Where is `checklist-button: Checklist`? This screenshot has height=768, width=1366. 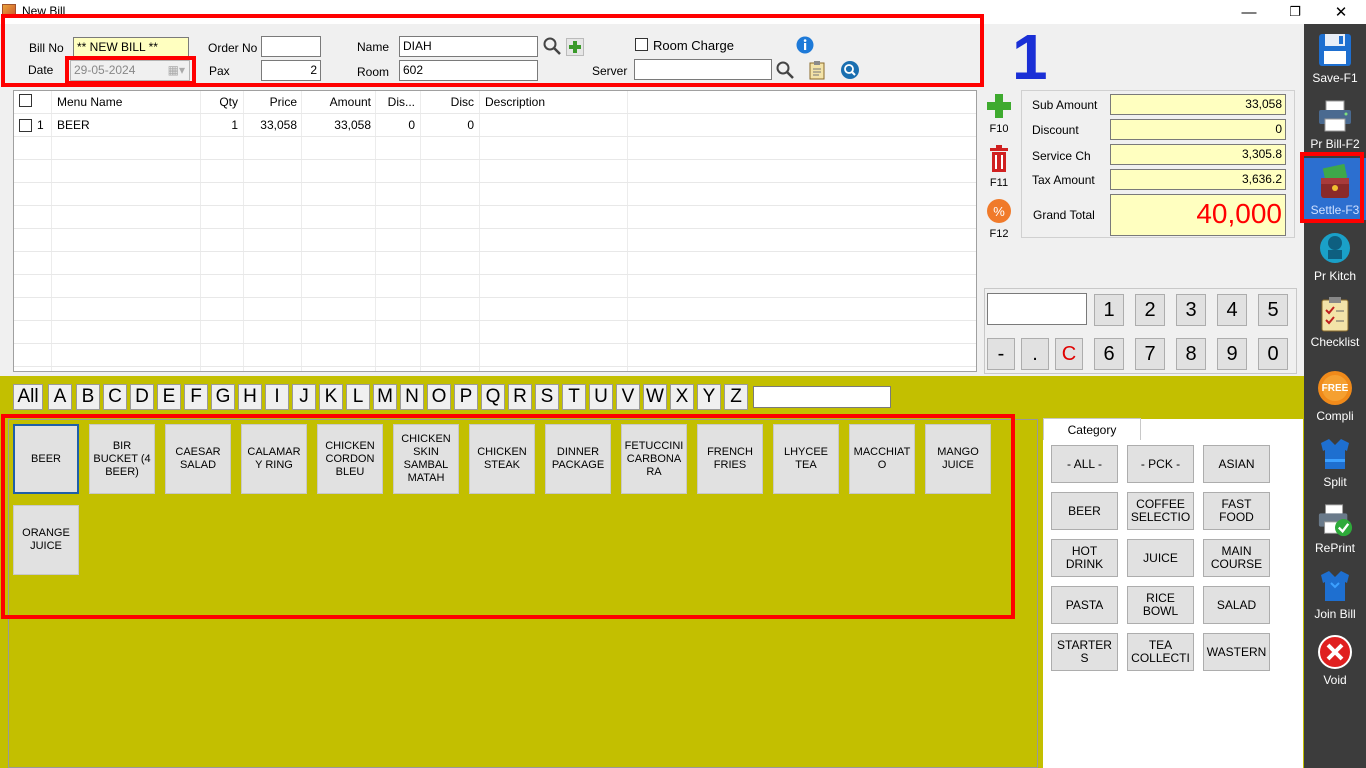
checklist-button: Checklist is located at coordinates (1335, 321).